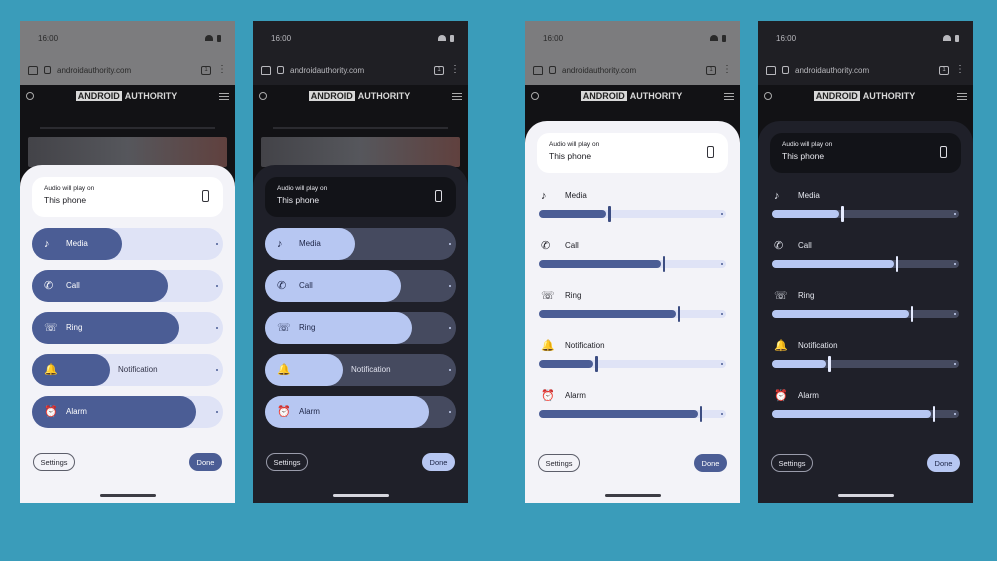 The image size is (997, 561). What do you see at coordinates (51, 370) in the screenshot?
I see `bell-icon: 🔔` at bounding box center [51, 370].